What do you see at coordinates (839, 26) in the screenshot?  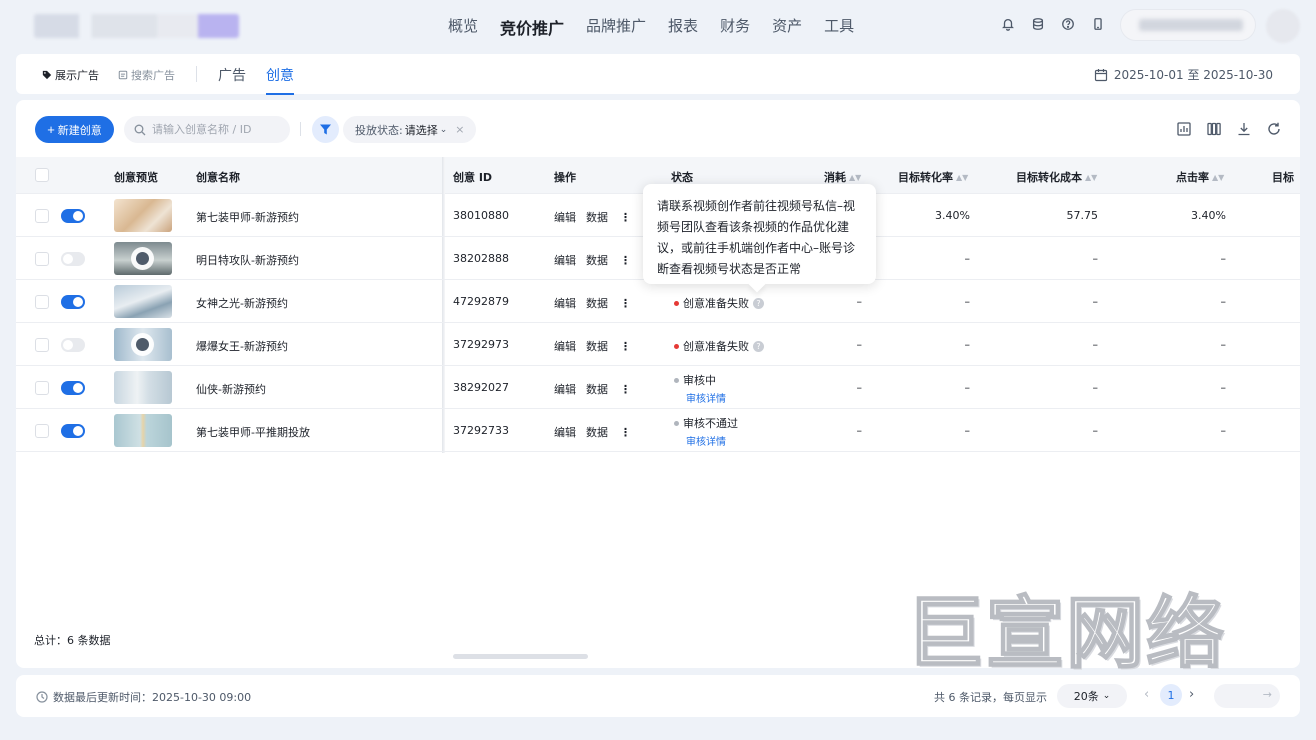 I see `nav-tools: 工具` at bounding box center [839, 26].